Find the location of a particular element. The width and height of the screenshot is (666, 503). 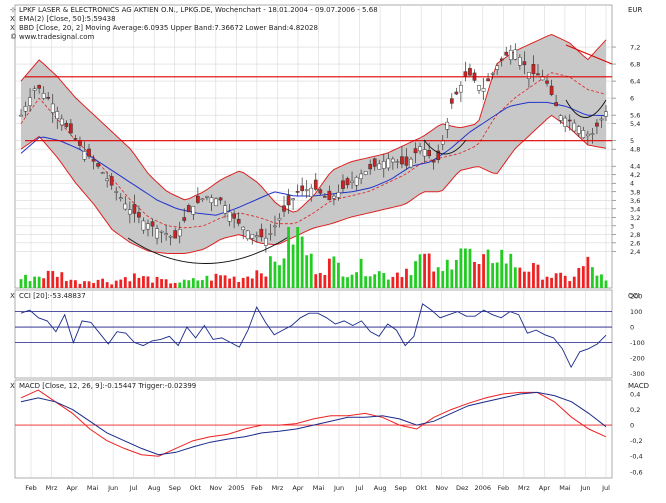

x-tick-label: Mai is located at coordinates (565, 488).